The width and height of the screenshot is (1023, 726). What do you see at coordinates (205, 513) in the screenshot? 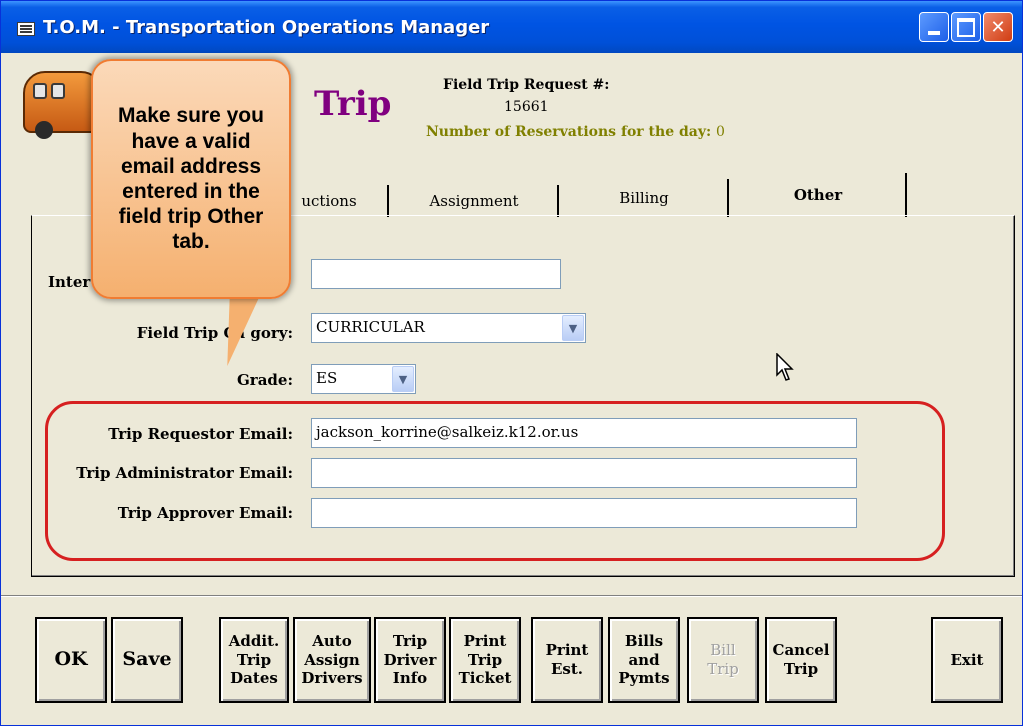
I see `approver-email-label: Trip Approver Email:` at bounding box center [205, 513].